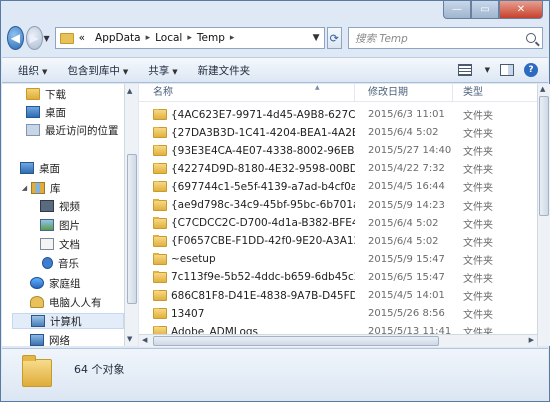  What do you see at coordinates (60, 225) in the screenshot?
I see `nav-item-pictures: 图片` at bounding box center [60, 225].